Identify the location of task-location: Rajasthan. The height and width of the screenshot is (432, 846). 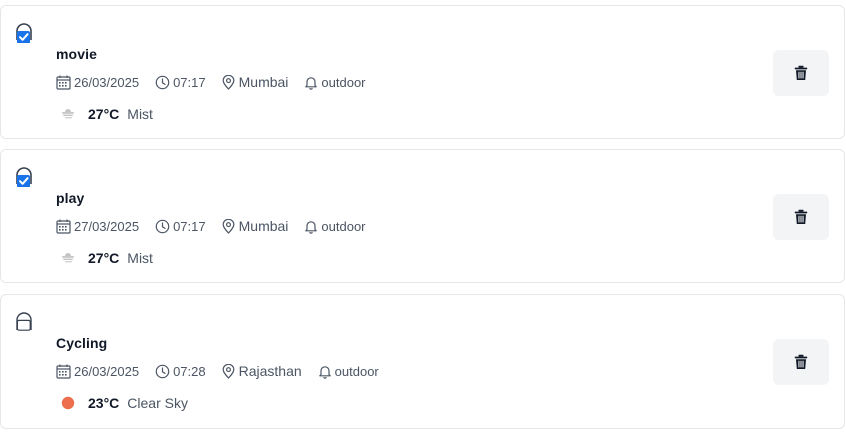
(262, 371).